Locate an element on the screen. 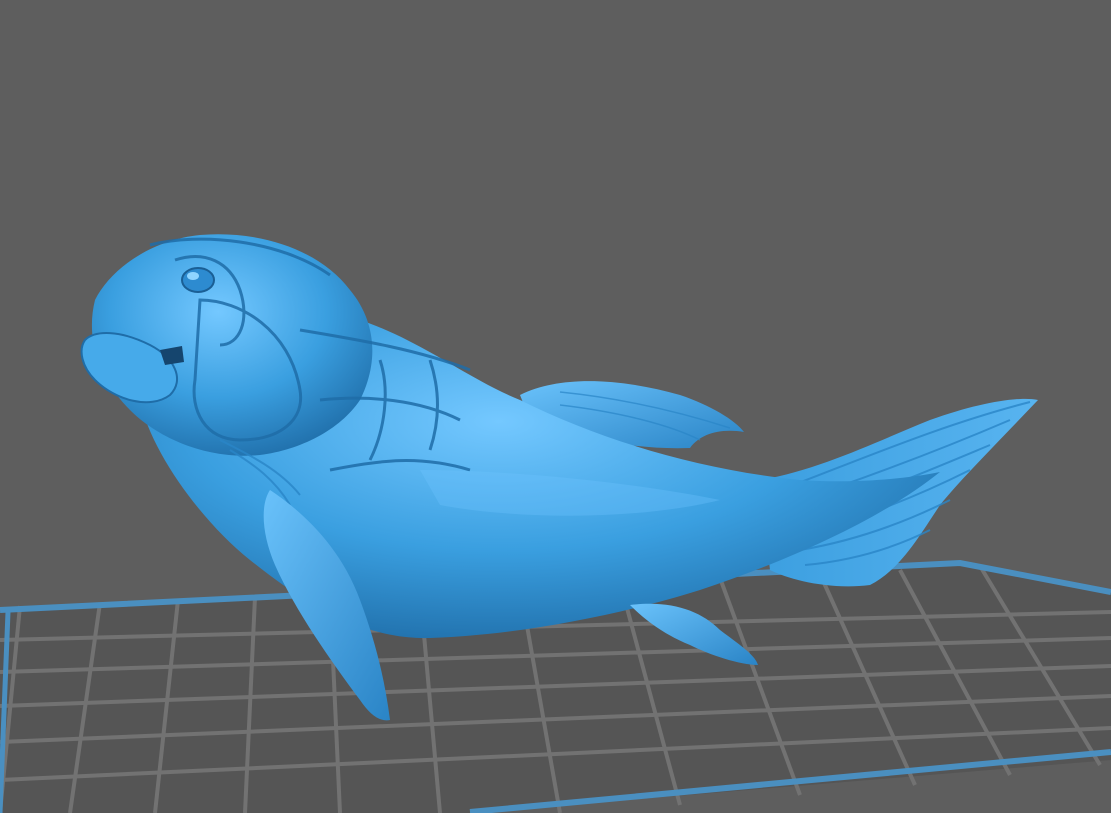 Image resolution: width=1111 pixels, height=813 pixels. fish-eye is located at coordinates (198, 280).